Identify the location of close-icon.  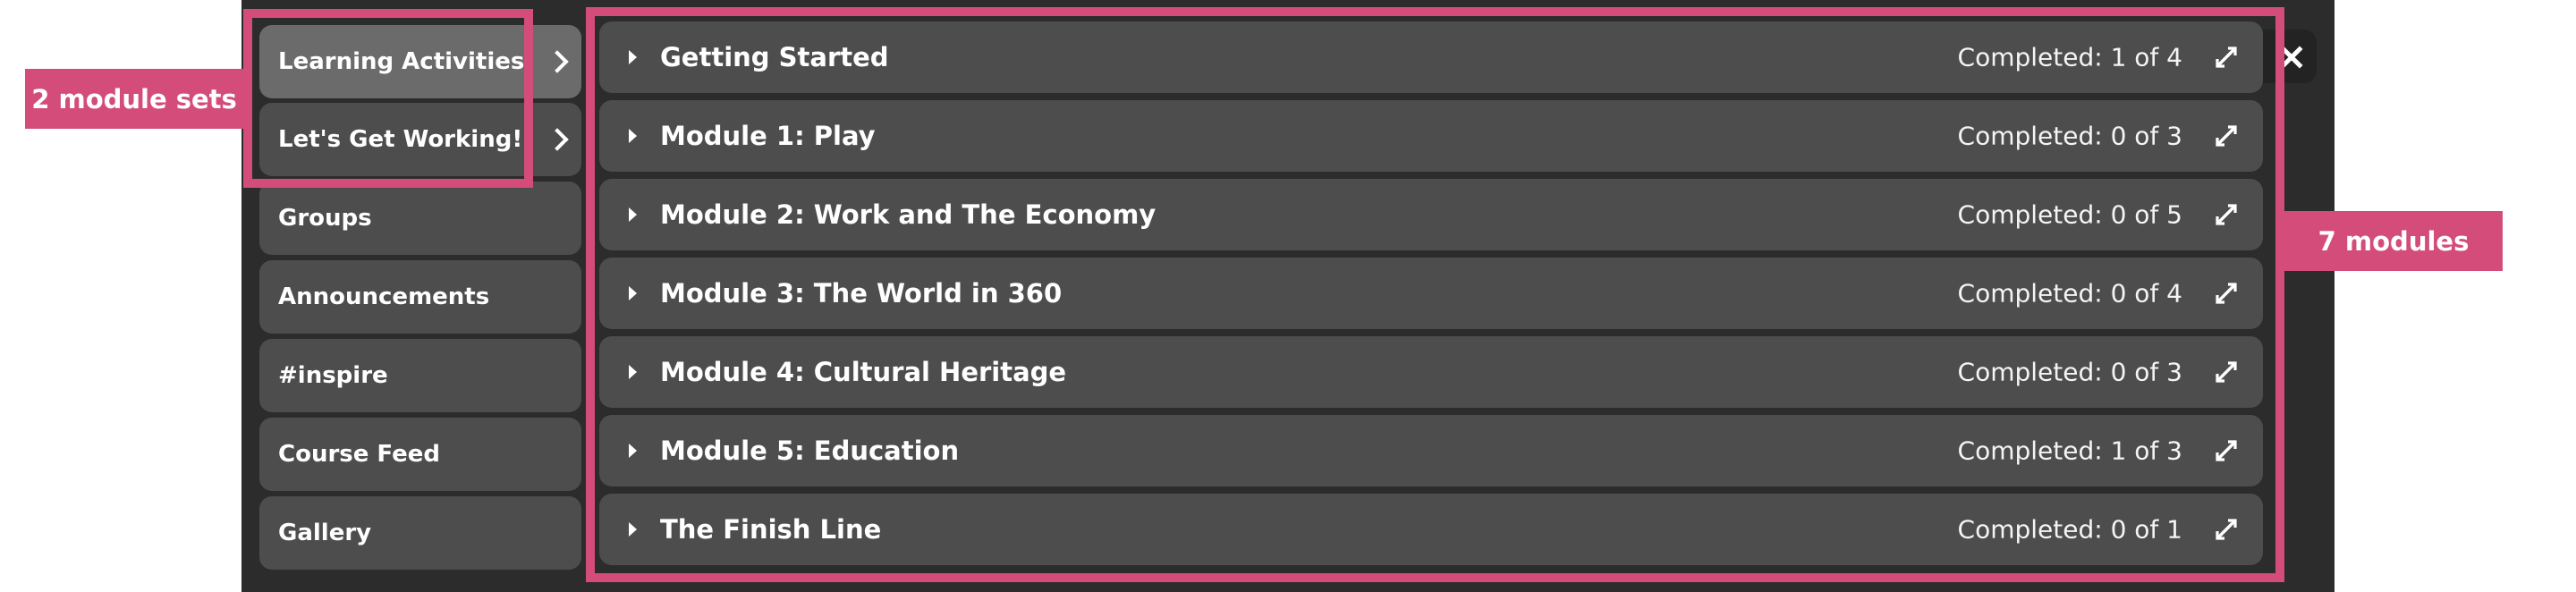
(2291, 57).